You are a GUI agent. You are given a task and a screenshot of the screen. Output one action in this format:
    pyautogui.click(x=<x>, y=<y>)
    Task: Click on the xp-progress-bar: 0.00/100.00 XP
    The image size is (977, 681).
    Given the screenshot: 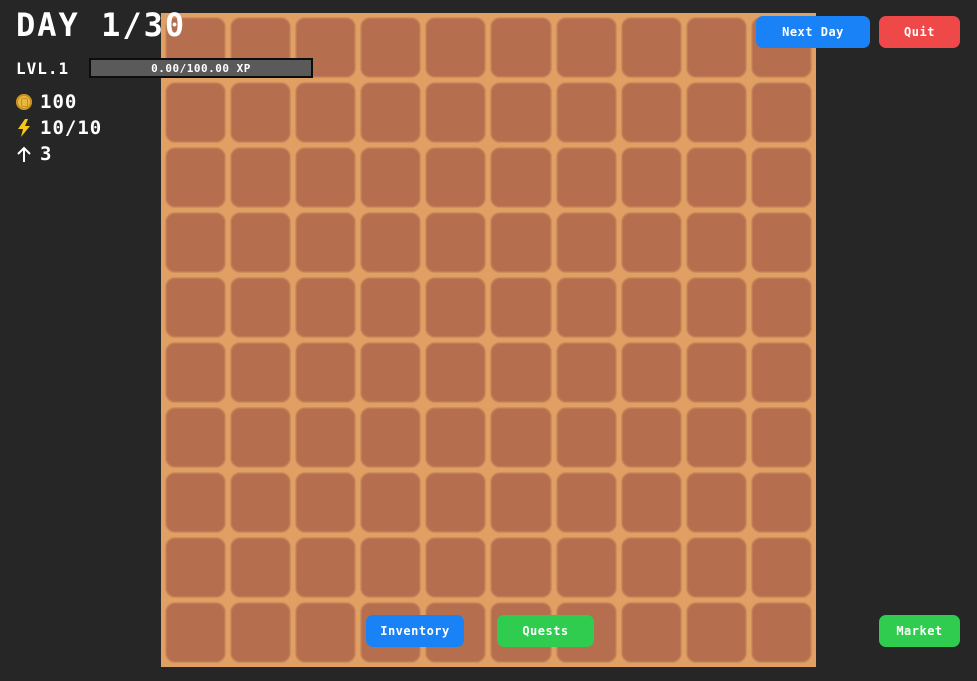 What is the action you would take?
    pyautogui.click(x=201, y=68)
    